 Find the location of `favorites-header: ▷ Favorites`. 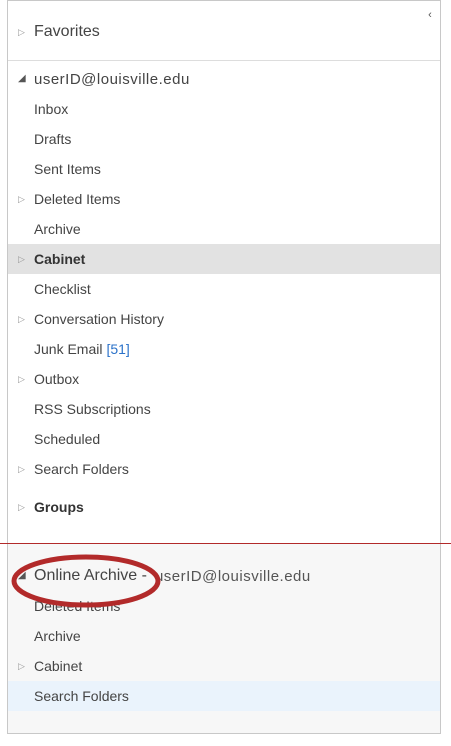

favorites-header: ▷ Favorites is located at coordinates (224, 32).